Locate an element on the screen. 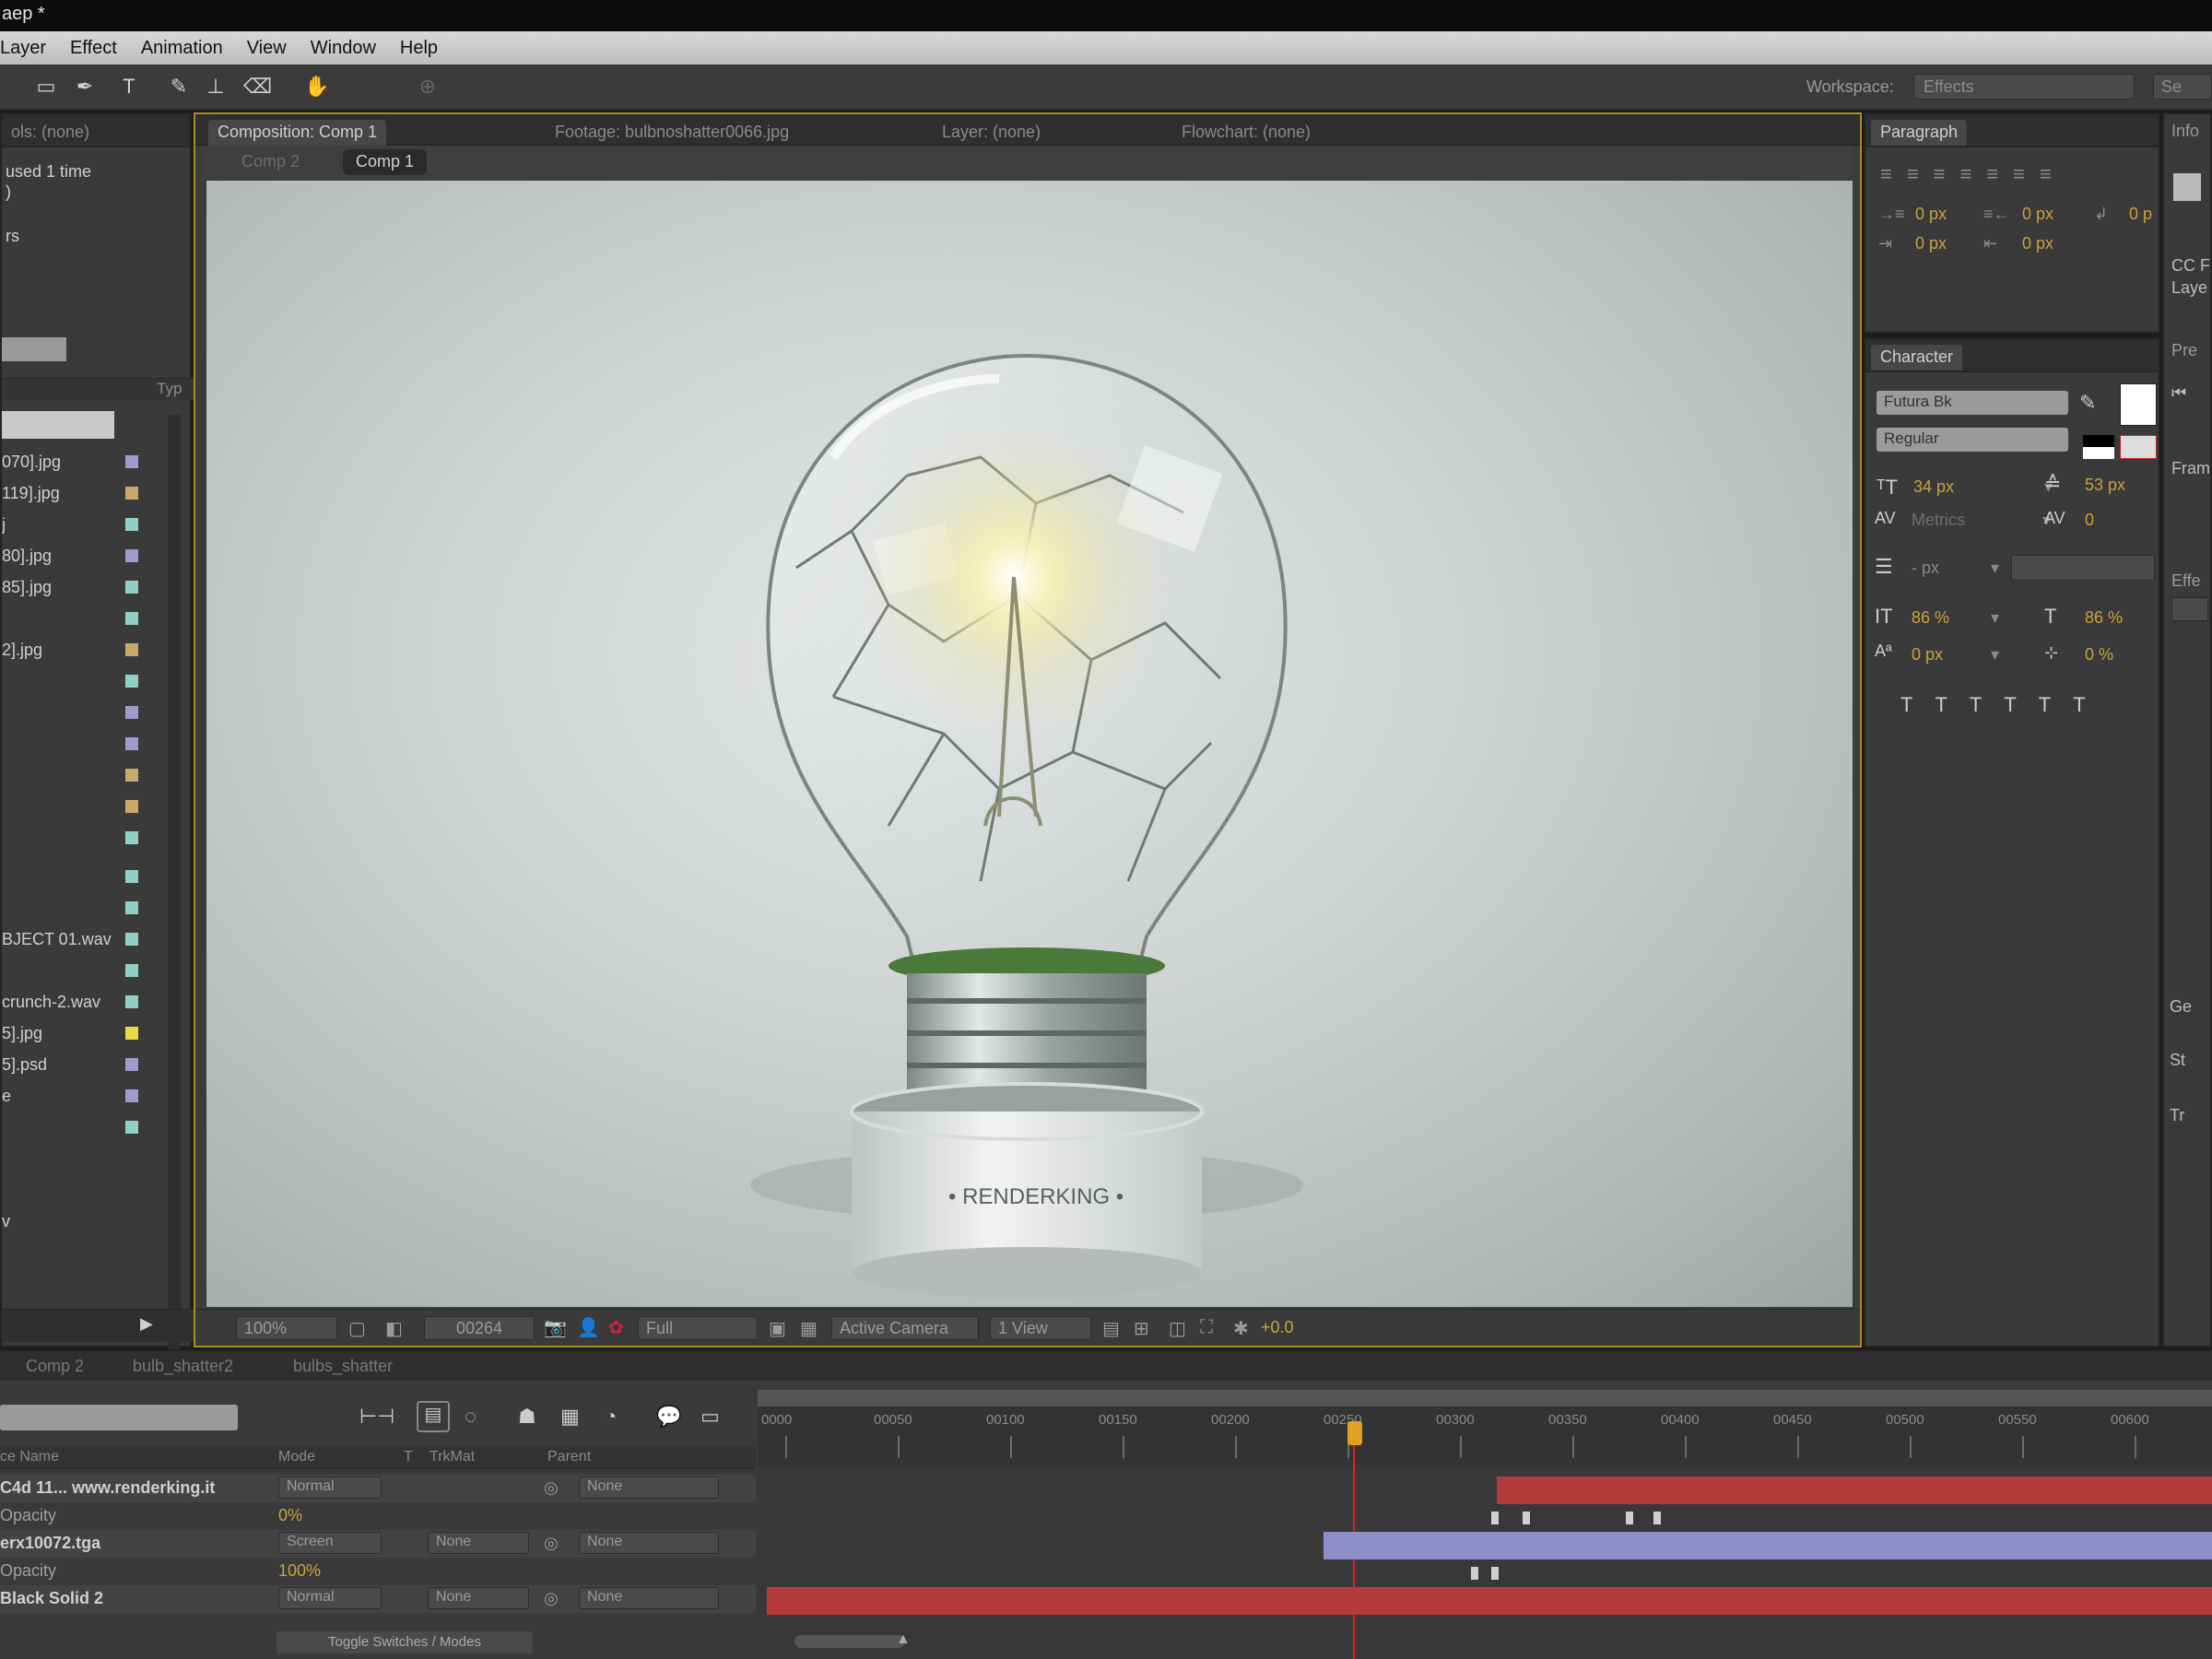 Image resolution: width=2212 pixels, height=1659 pixels. project-search-field is located at coordinates (58, 425).